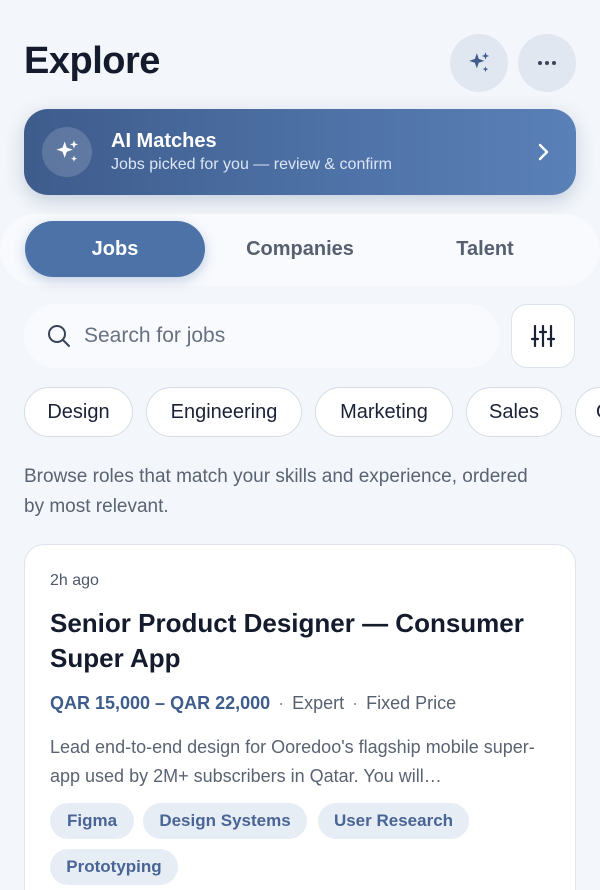 The image size is (600, 890). I want to click on tab-companies: Companies, so click(300, 249).